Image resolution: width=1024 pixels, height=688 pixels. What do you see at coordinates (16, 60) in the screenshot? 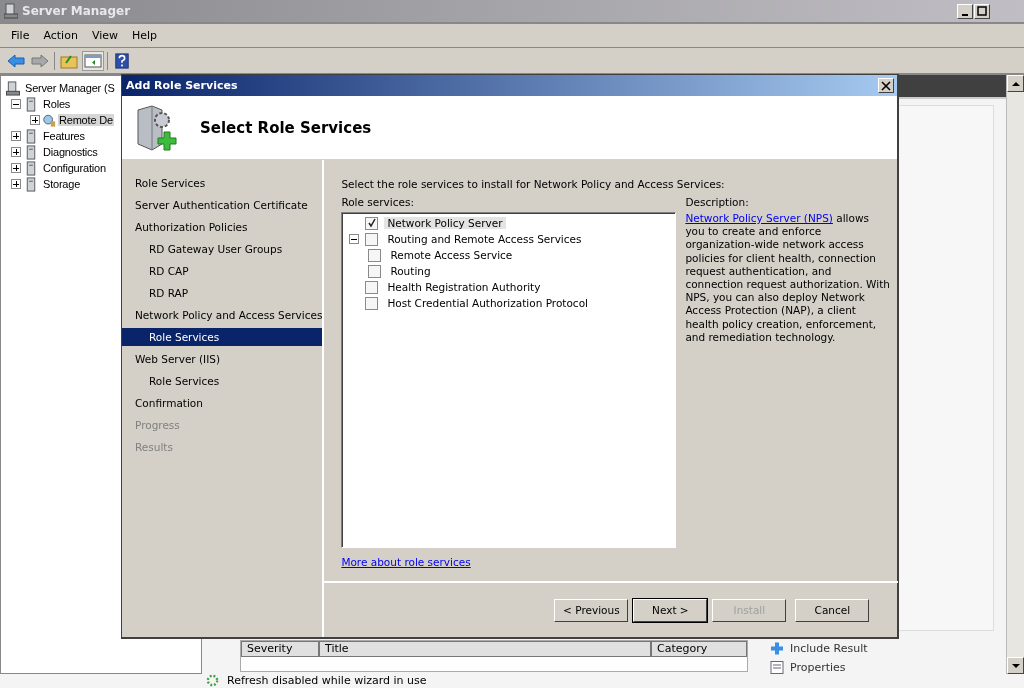
I see `back-arrow-icon` at bounding box center [16, 60].